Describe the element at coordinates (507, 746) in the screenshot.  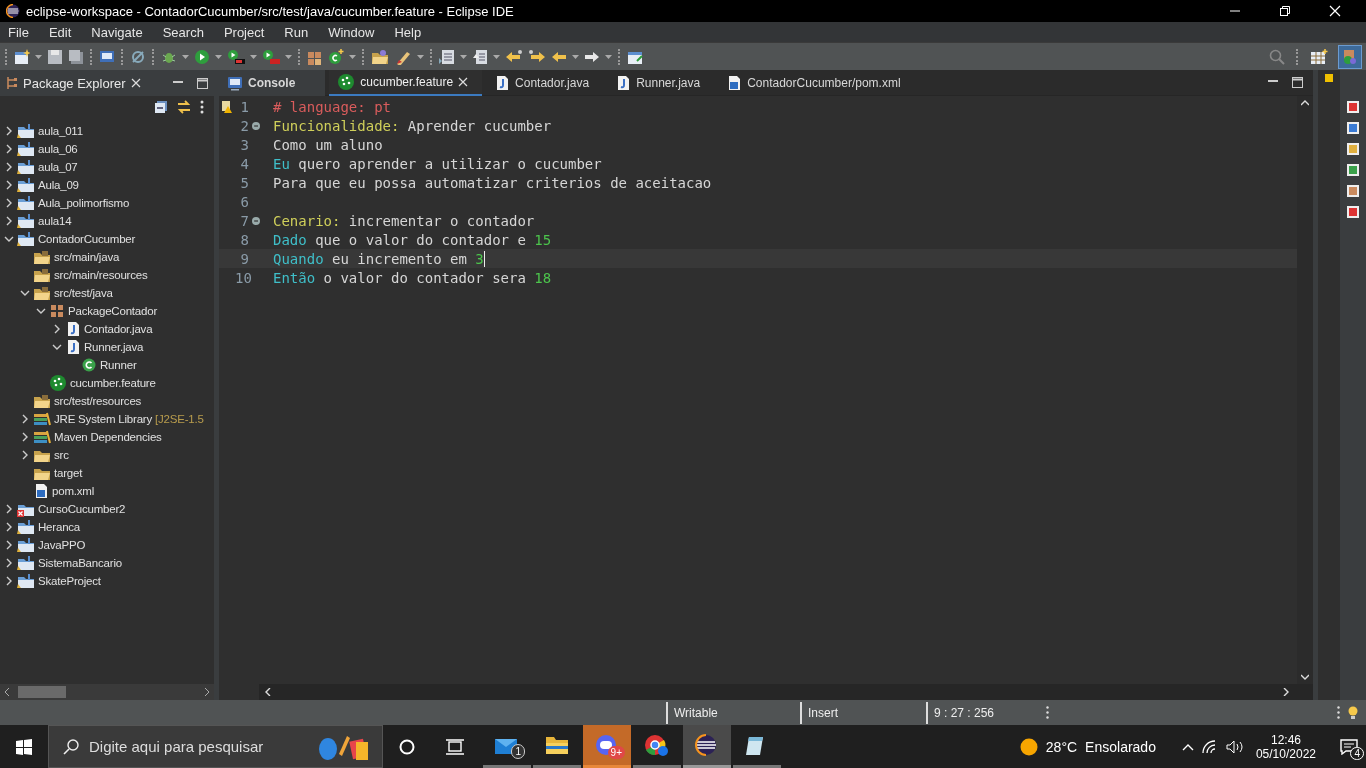
I see `taskbar-app: 1` at that location.